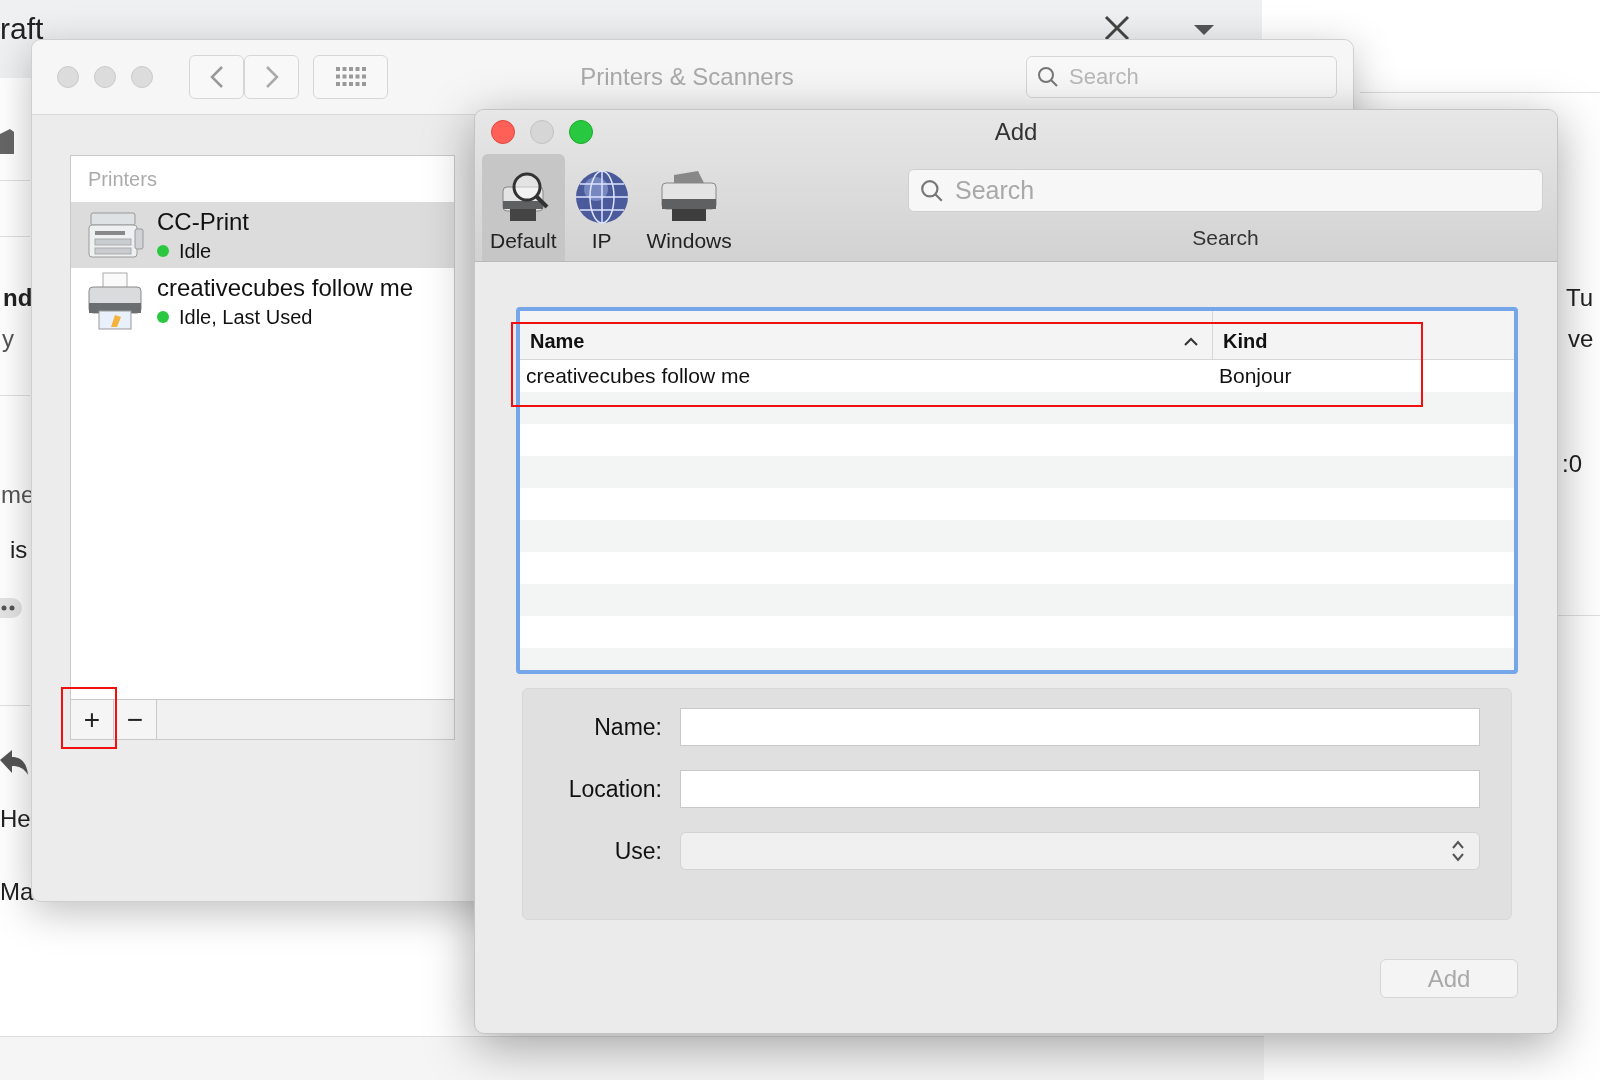 The height and width of the screenshot is (1080, 1600). What do you see at coordinates (557, 341) in the screenshot?
I see `column-title: Name` at bounding box center [557, 341].